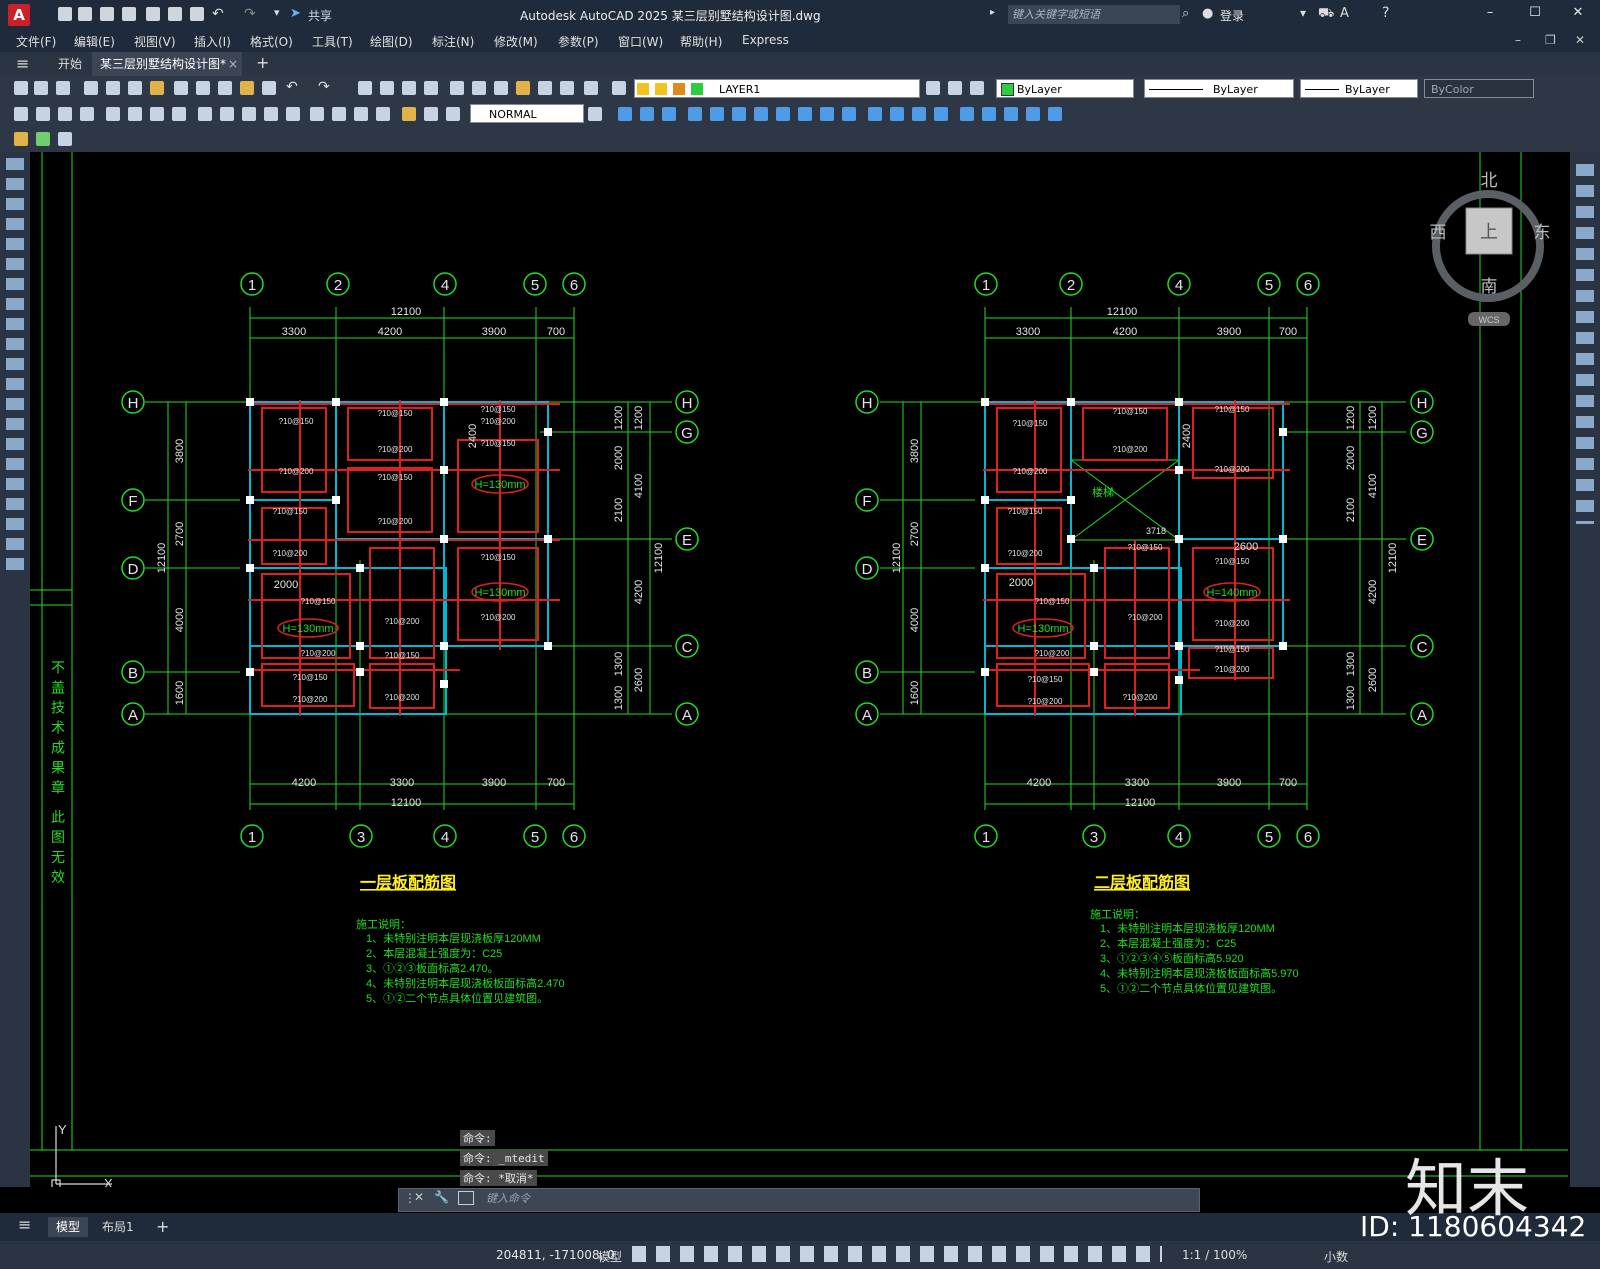 The width and height of the screenshot is (1600, 1269). I want to click on menu-file: 文件(F), so click(36, 41).